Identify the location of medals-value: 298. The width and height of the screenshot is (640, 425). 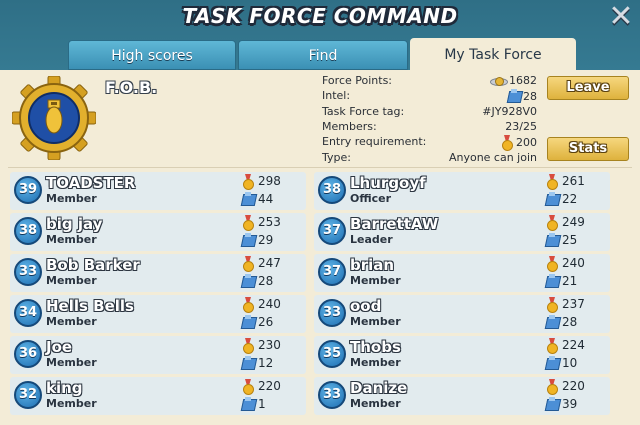
(269, 181).